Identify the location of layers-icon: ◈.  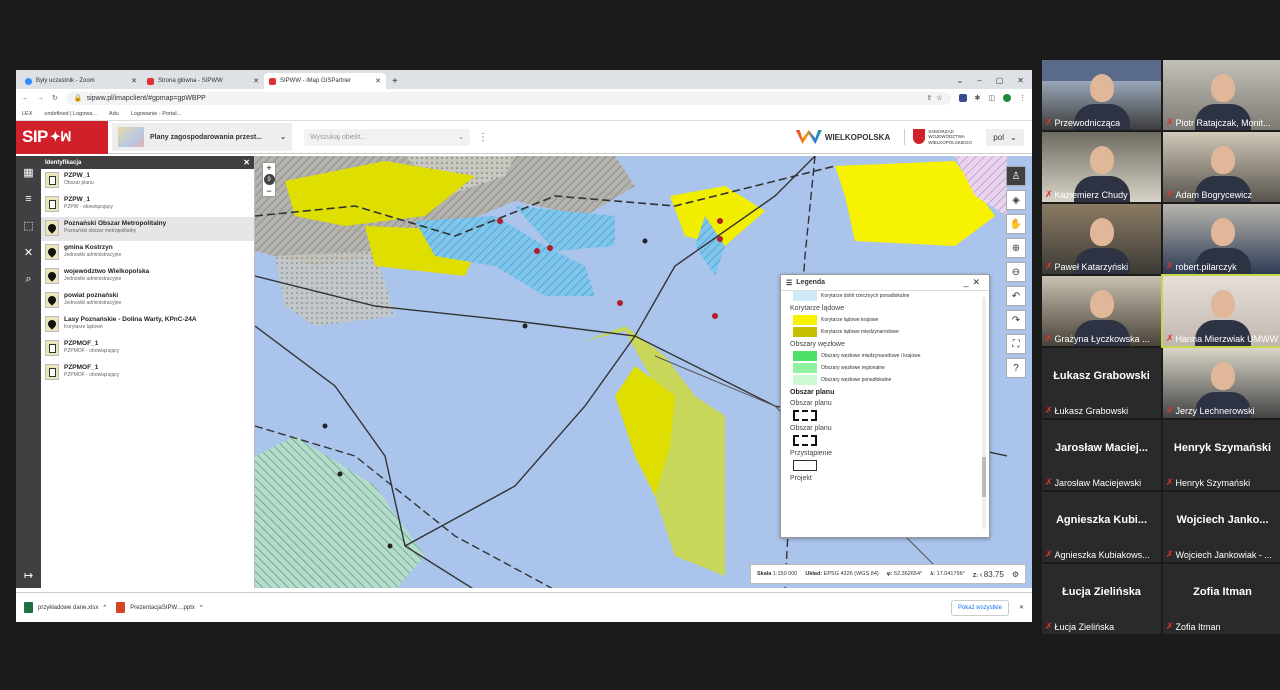
(1016, 200).